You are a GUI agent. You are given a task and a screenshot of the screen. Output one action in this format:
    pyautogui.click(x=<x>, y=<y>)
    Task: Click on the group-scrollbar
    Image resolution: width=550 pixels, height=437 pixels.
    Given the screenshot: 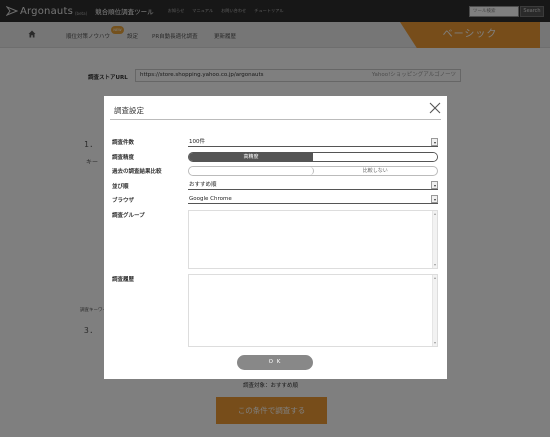 What is the action you would take?
    pyautogui.click(x=434, y=239)
    